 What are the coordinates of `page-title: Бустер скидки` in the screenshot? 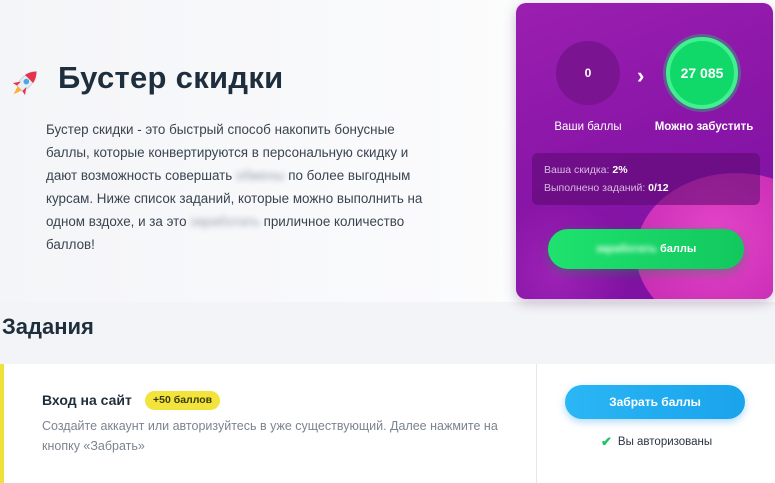 It's located at (171, 77).